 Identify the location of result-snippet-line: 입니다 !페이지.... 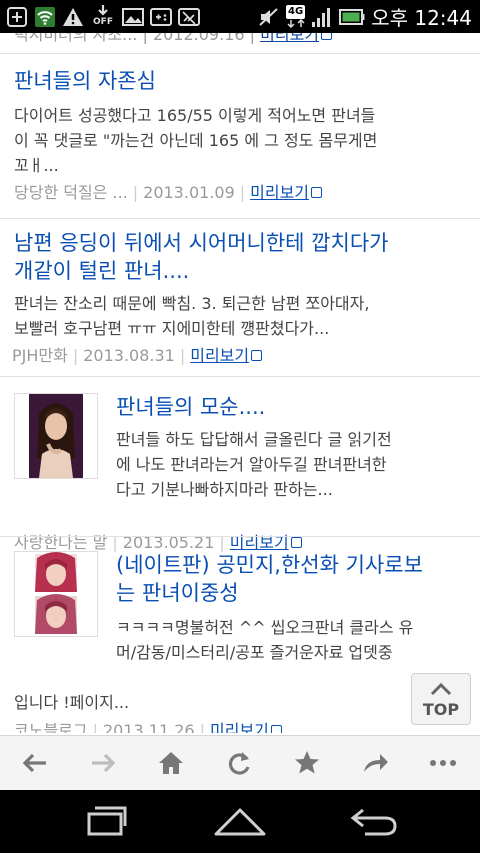
(72, 702).